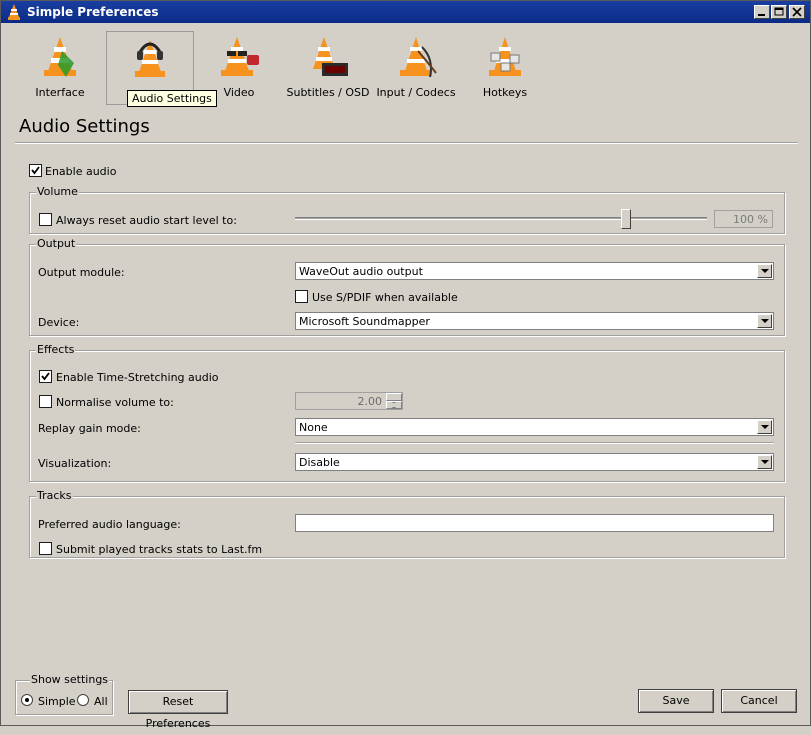 The image size is (811, 735). I want to click on spin-buttons, so click(394, 401).